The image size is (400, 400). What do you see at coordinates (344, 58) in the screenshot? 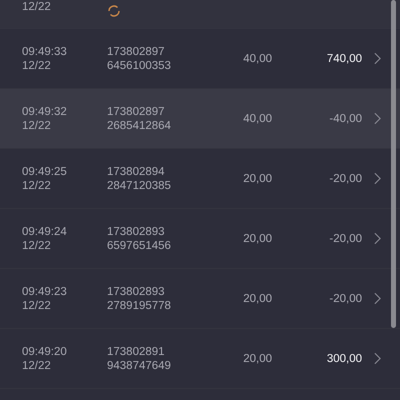
I see `amount-text: 740,00` at bounding box center [344, 58].